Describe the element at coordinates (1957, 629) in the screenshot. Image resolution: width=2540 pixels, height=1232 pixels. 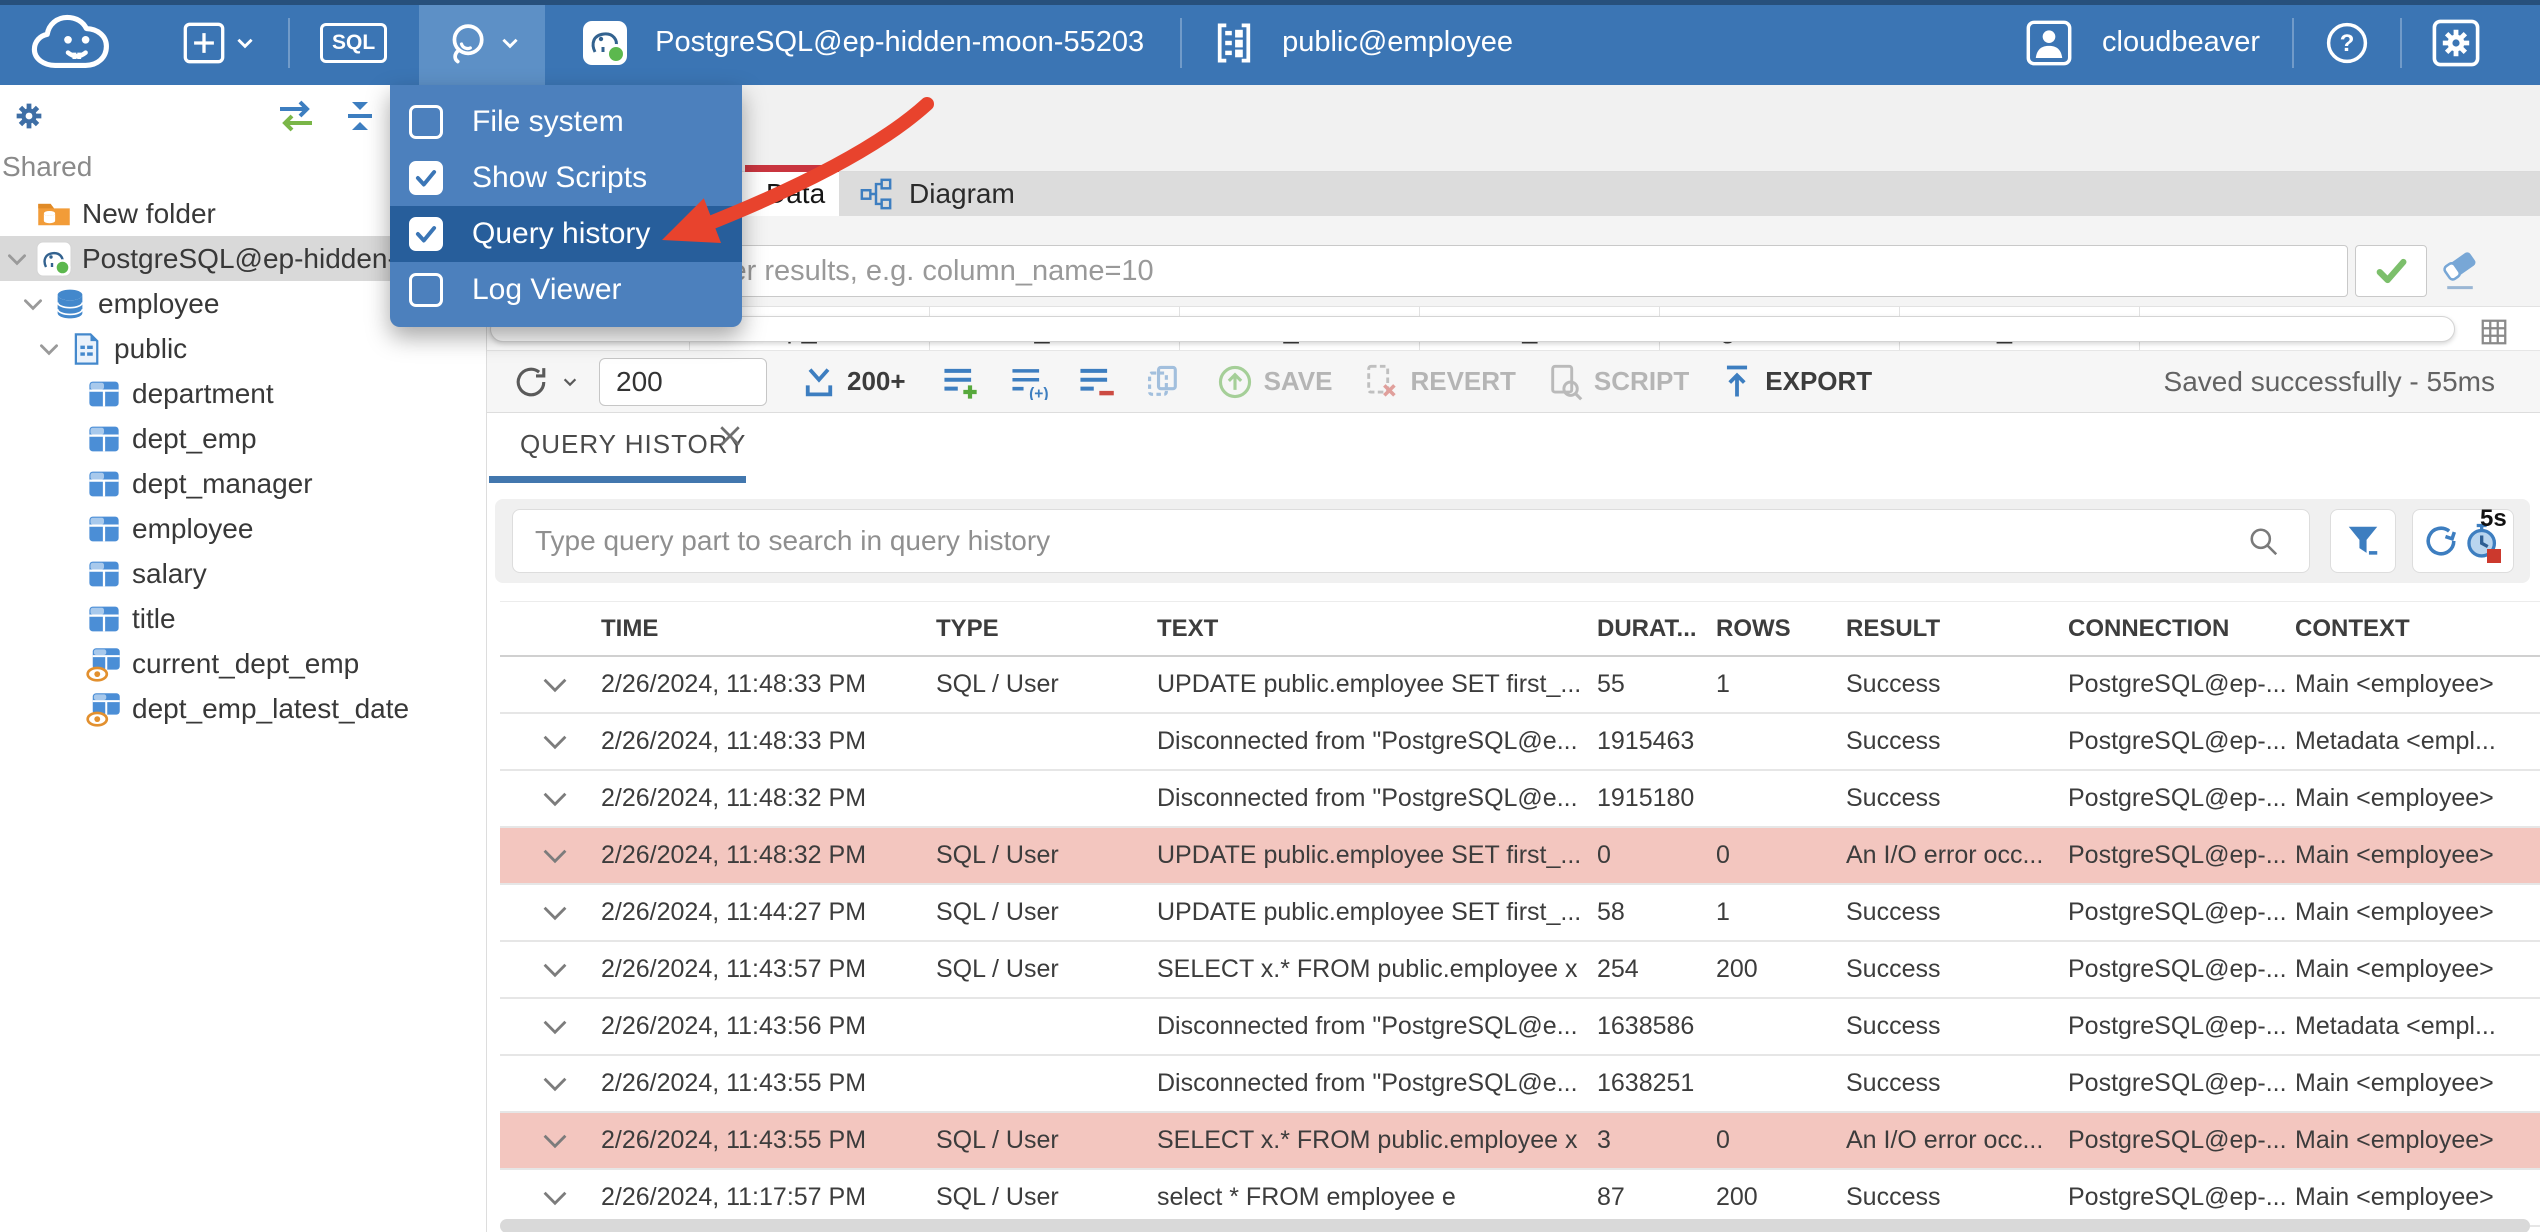
I see `header-result: RESULT` at that location.